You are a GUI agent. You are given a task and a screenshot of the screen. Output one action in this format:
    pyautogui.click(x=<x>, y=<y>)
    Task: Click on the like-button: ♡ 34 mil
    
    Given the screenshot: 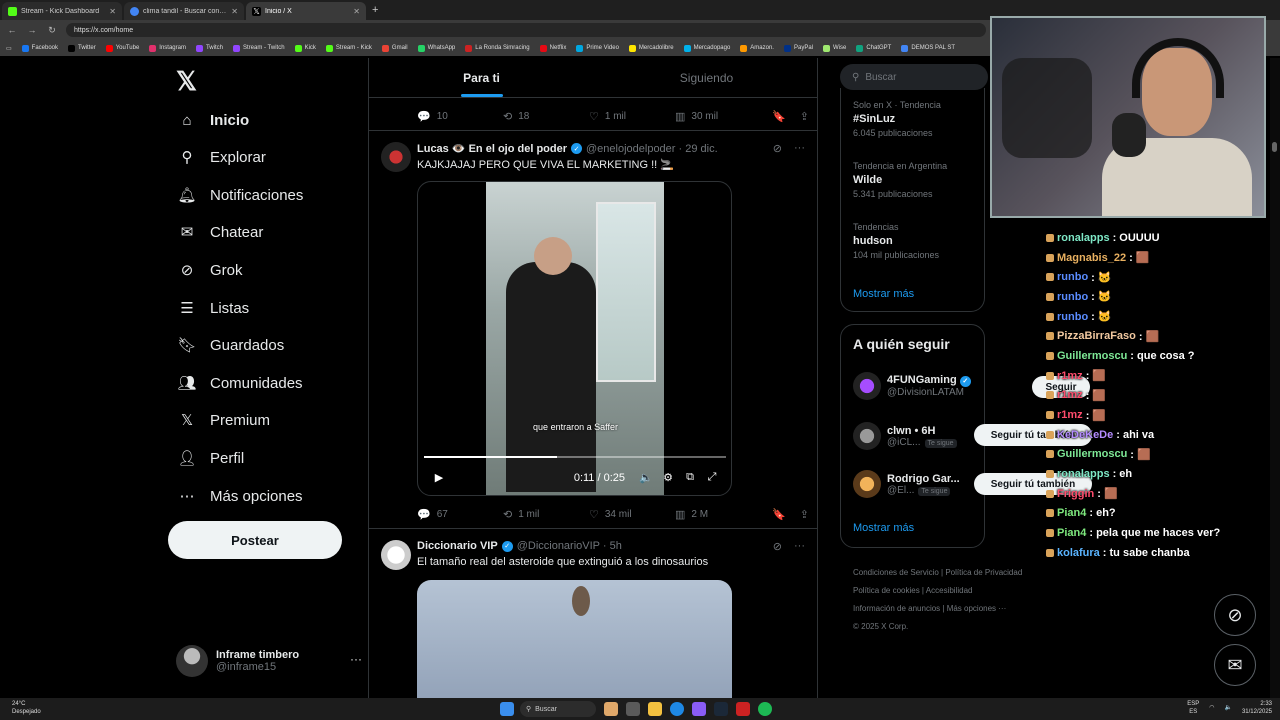 What is the action you would take?
    pyautogui.click(x=632, y=514)
    